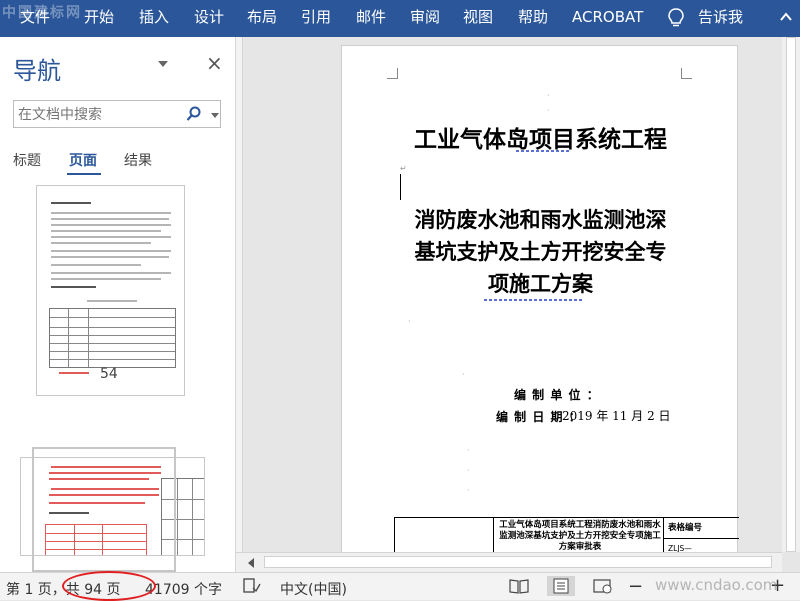  I want to click on tab-references: 引用, so click(316, 18).